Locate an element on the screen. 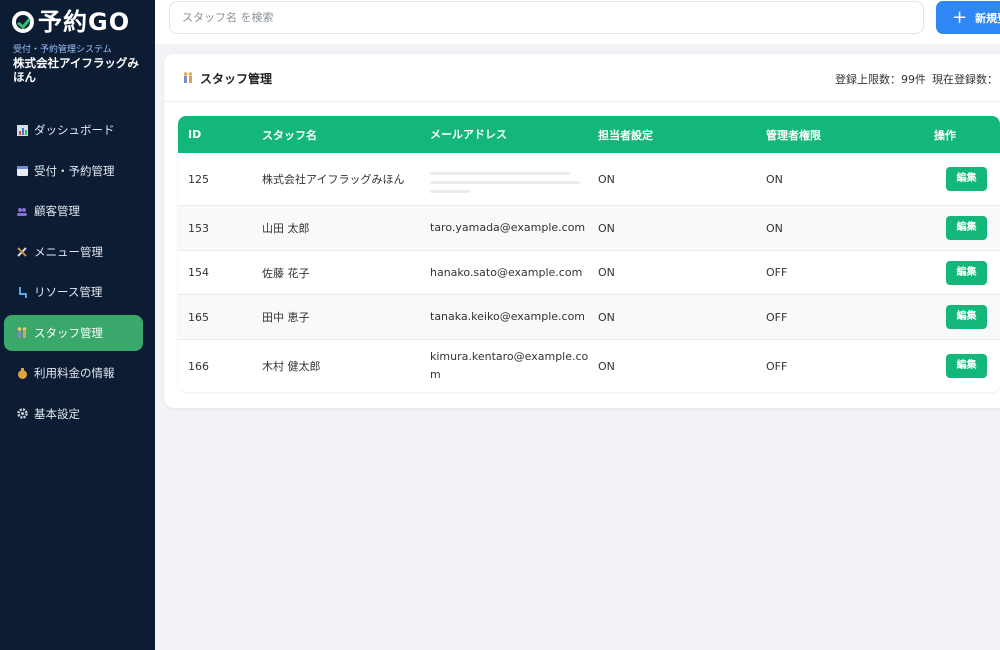 Image resolution: width=1000 pixels, height=650 pixels. page-title: スタッフ管理 is located at coordinates (227, 78).